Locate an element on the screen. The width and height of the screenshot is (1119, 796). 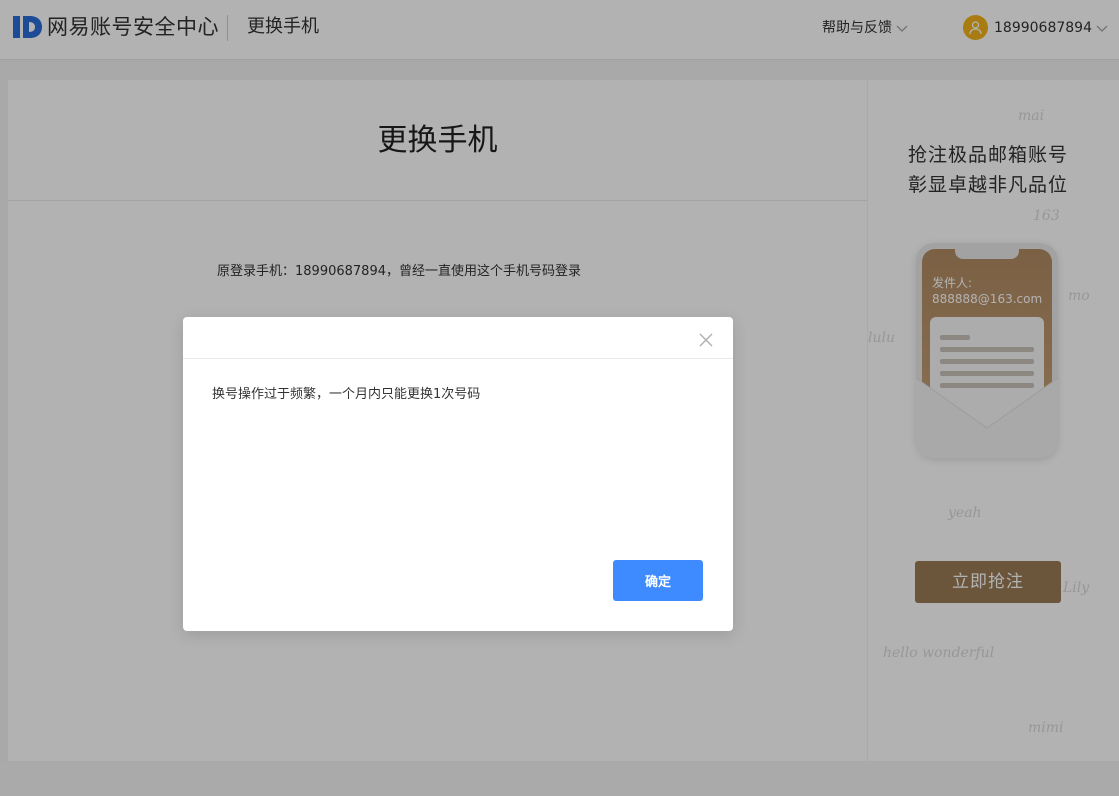
confirm-button: 确定 is located at coordinates (658, 580).